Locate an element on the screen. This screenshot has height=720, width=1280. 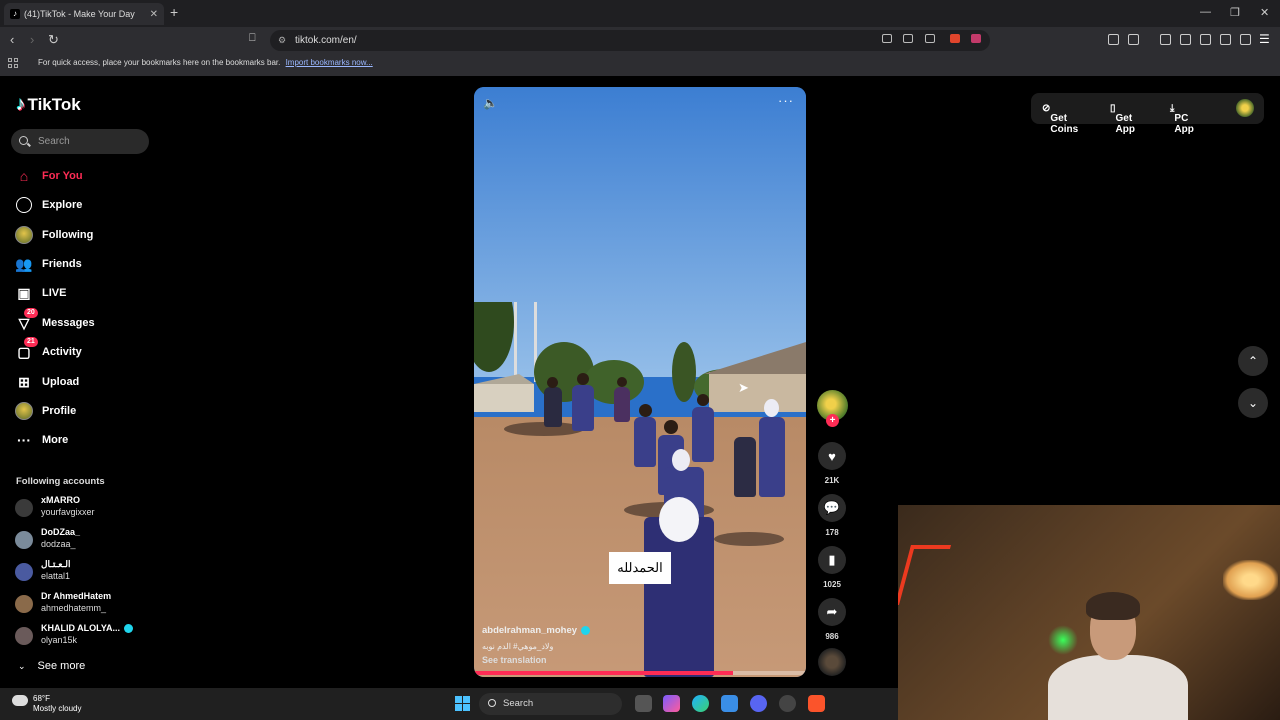
trees-background is located at coordinates (640, 357).